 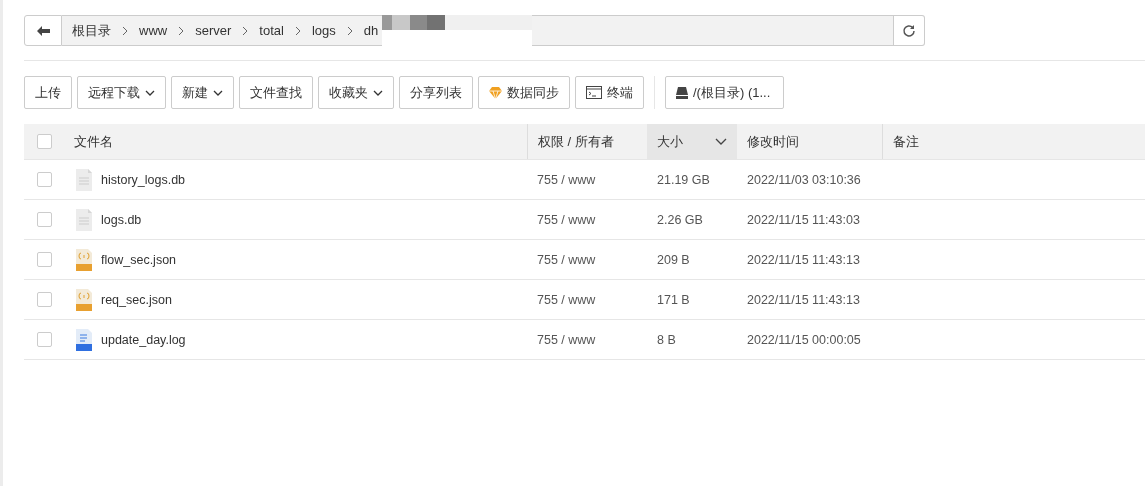 I want to click on size-cell: 171 B, so click(x=673, y=299).